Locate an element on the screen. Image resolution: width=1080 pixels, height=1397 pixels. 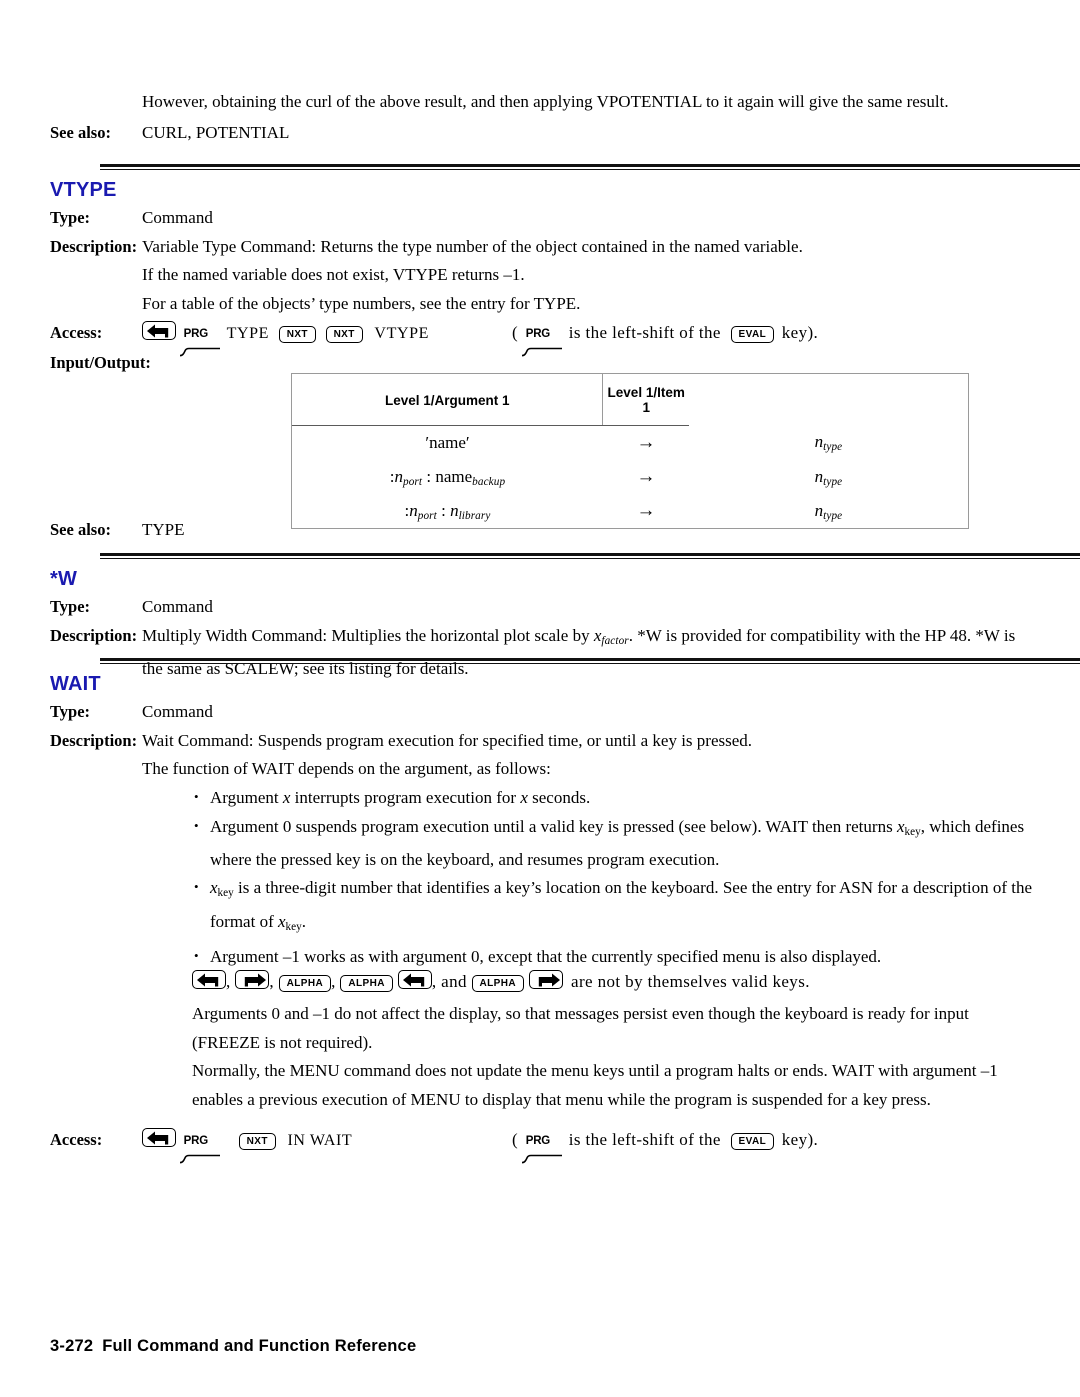
access-sequence-vtype: VTYPE is located at coordinates (401, 333).